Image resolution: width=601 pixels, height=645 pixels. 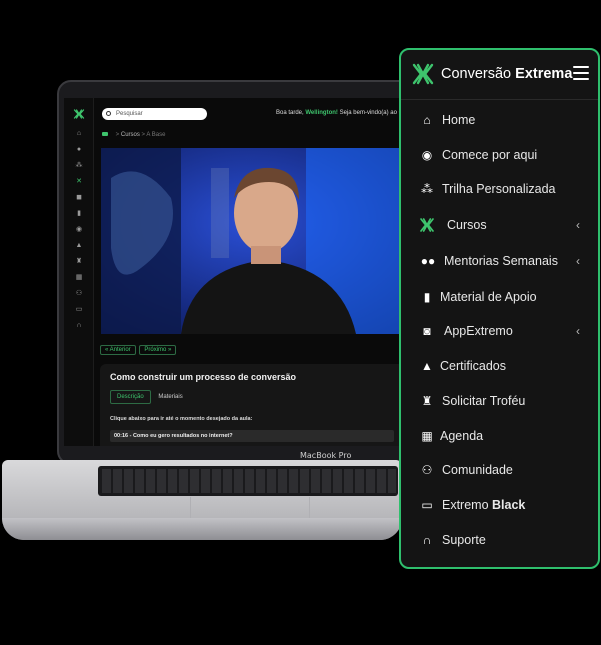 What do you see at coordinates (154, 114) in the screenshot?
I see `screen-search-input: Pesquisar` at bounding box center [154, 114].